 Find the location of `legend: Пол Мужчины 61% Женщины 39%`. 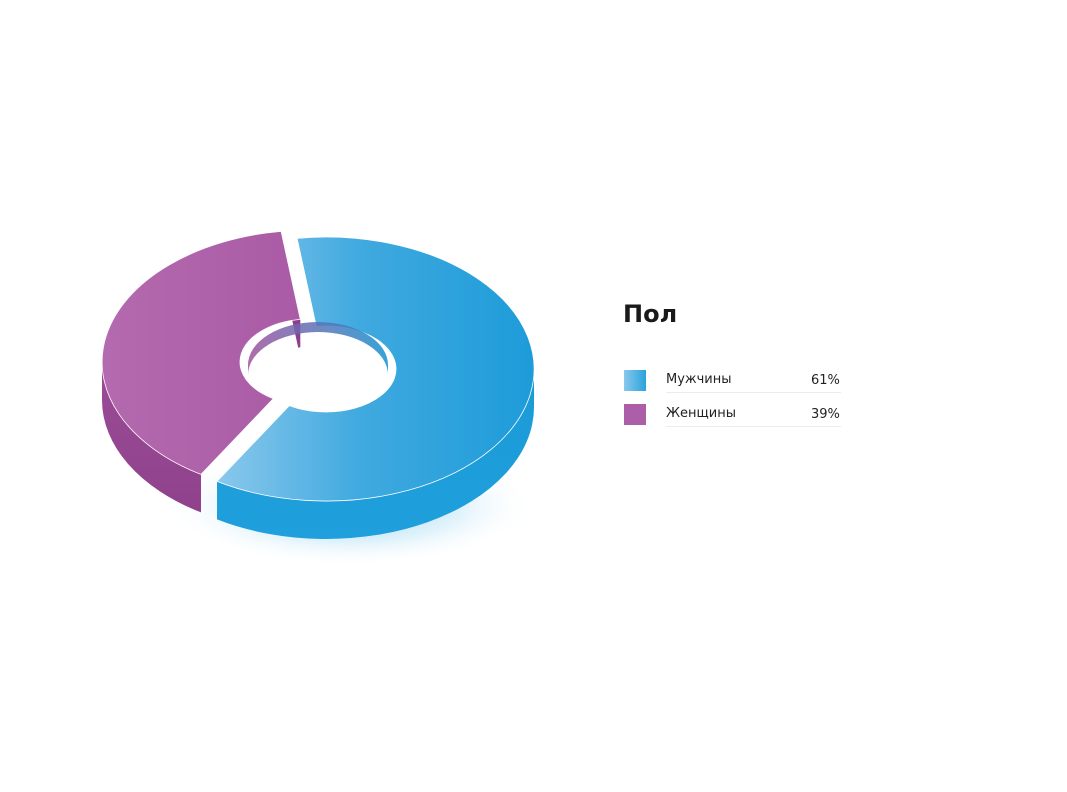

legend: Пол Мужчины 61% Женщины 39% is located at coordinates (738, 367).